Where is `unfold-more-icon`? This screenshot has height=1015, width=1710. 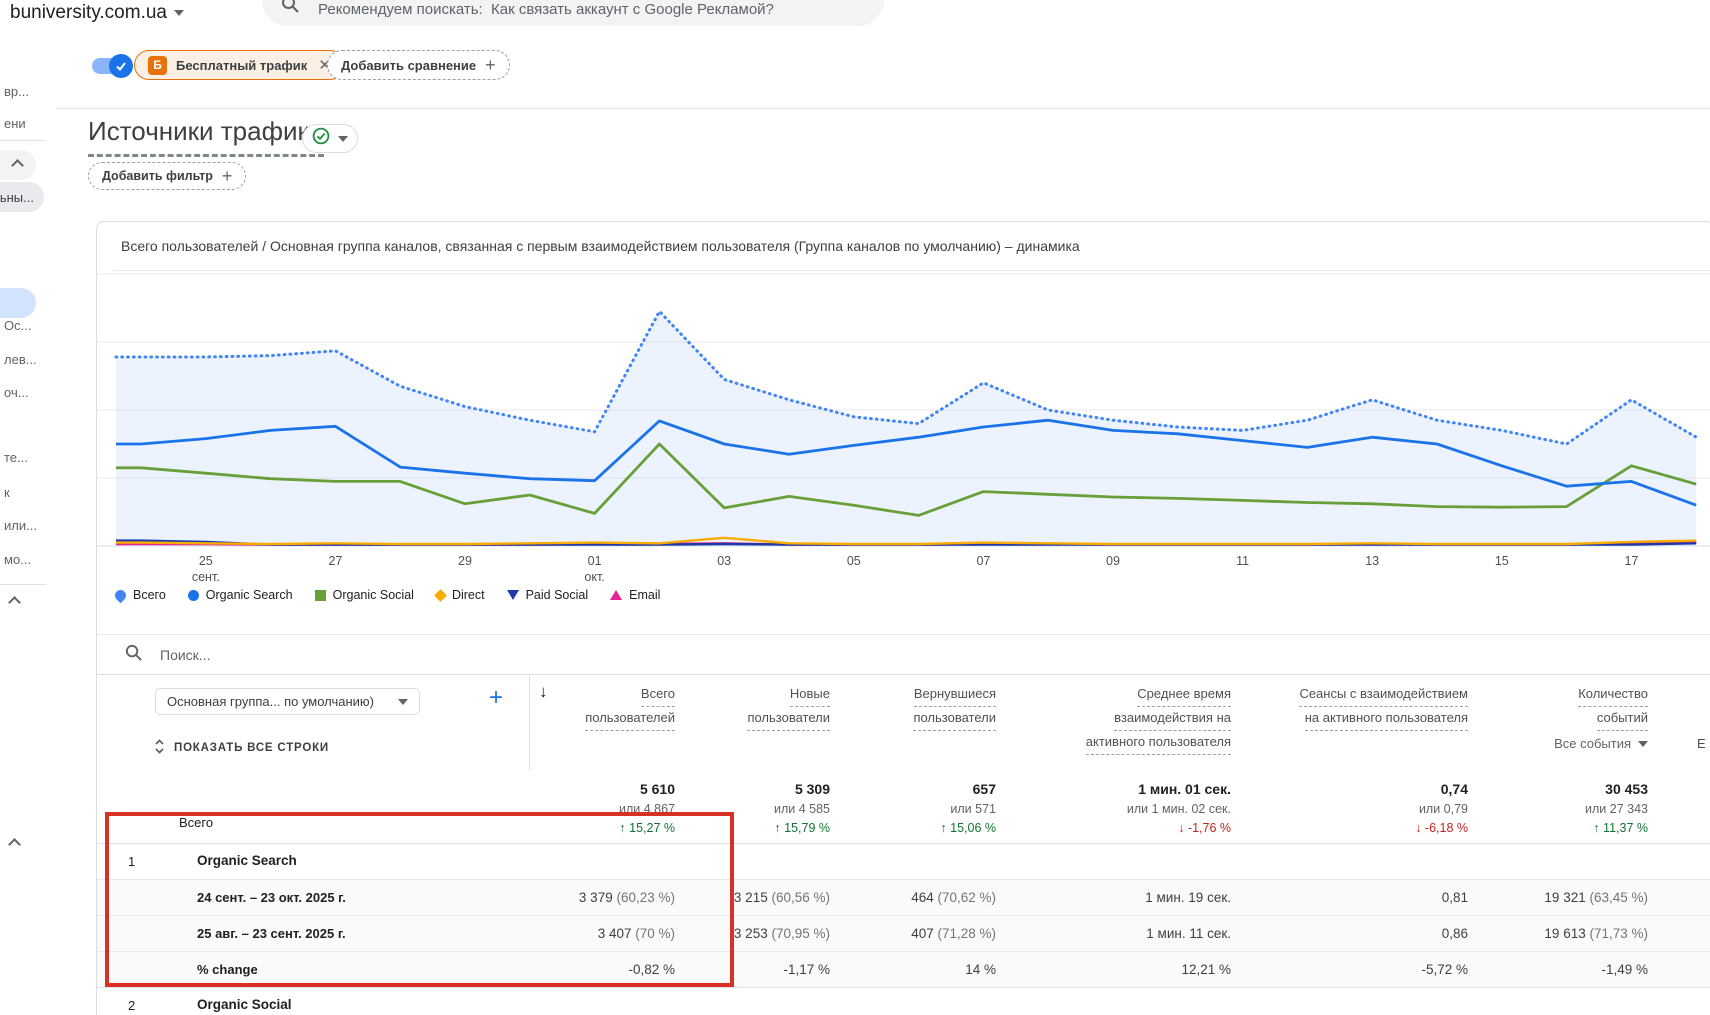
unfold-more-icon is located at coordinates (159, 748).